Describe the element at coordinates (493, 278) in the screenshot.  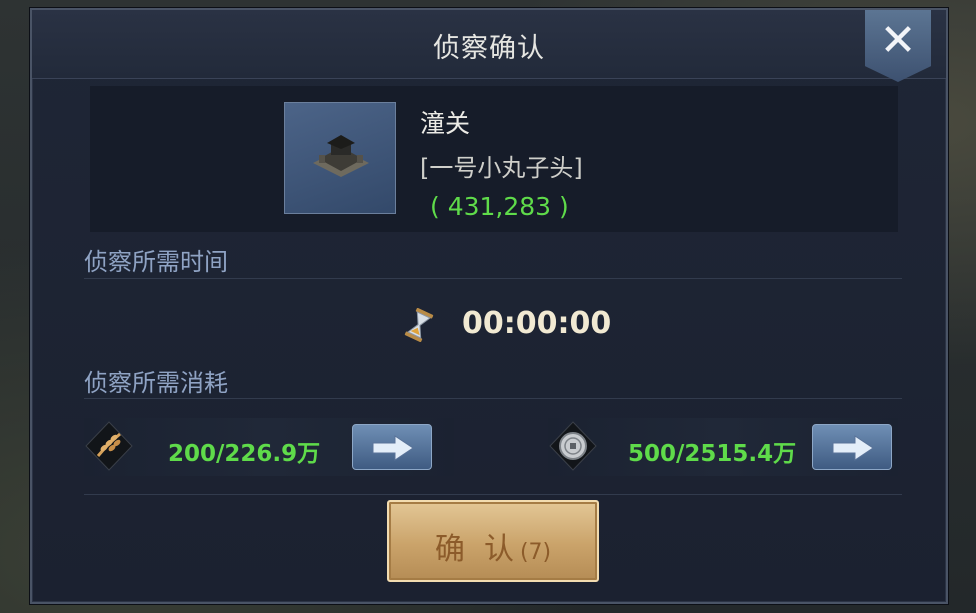
I see `time-section-divider` at that location.